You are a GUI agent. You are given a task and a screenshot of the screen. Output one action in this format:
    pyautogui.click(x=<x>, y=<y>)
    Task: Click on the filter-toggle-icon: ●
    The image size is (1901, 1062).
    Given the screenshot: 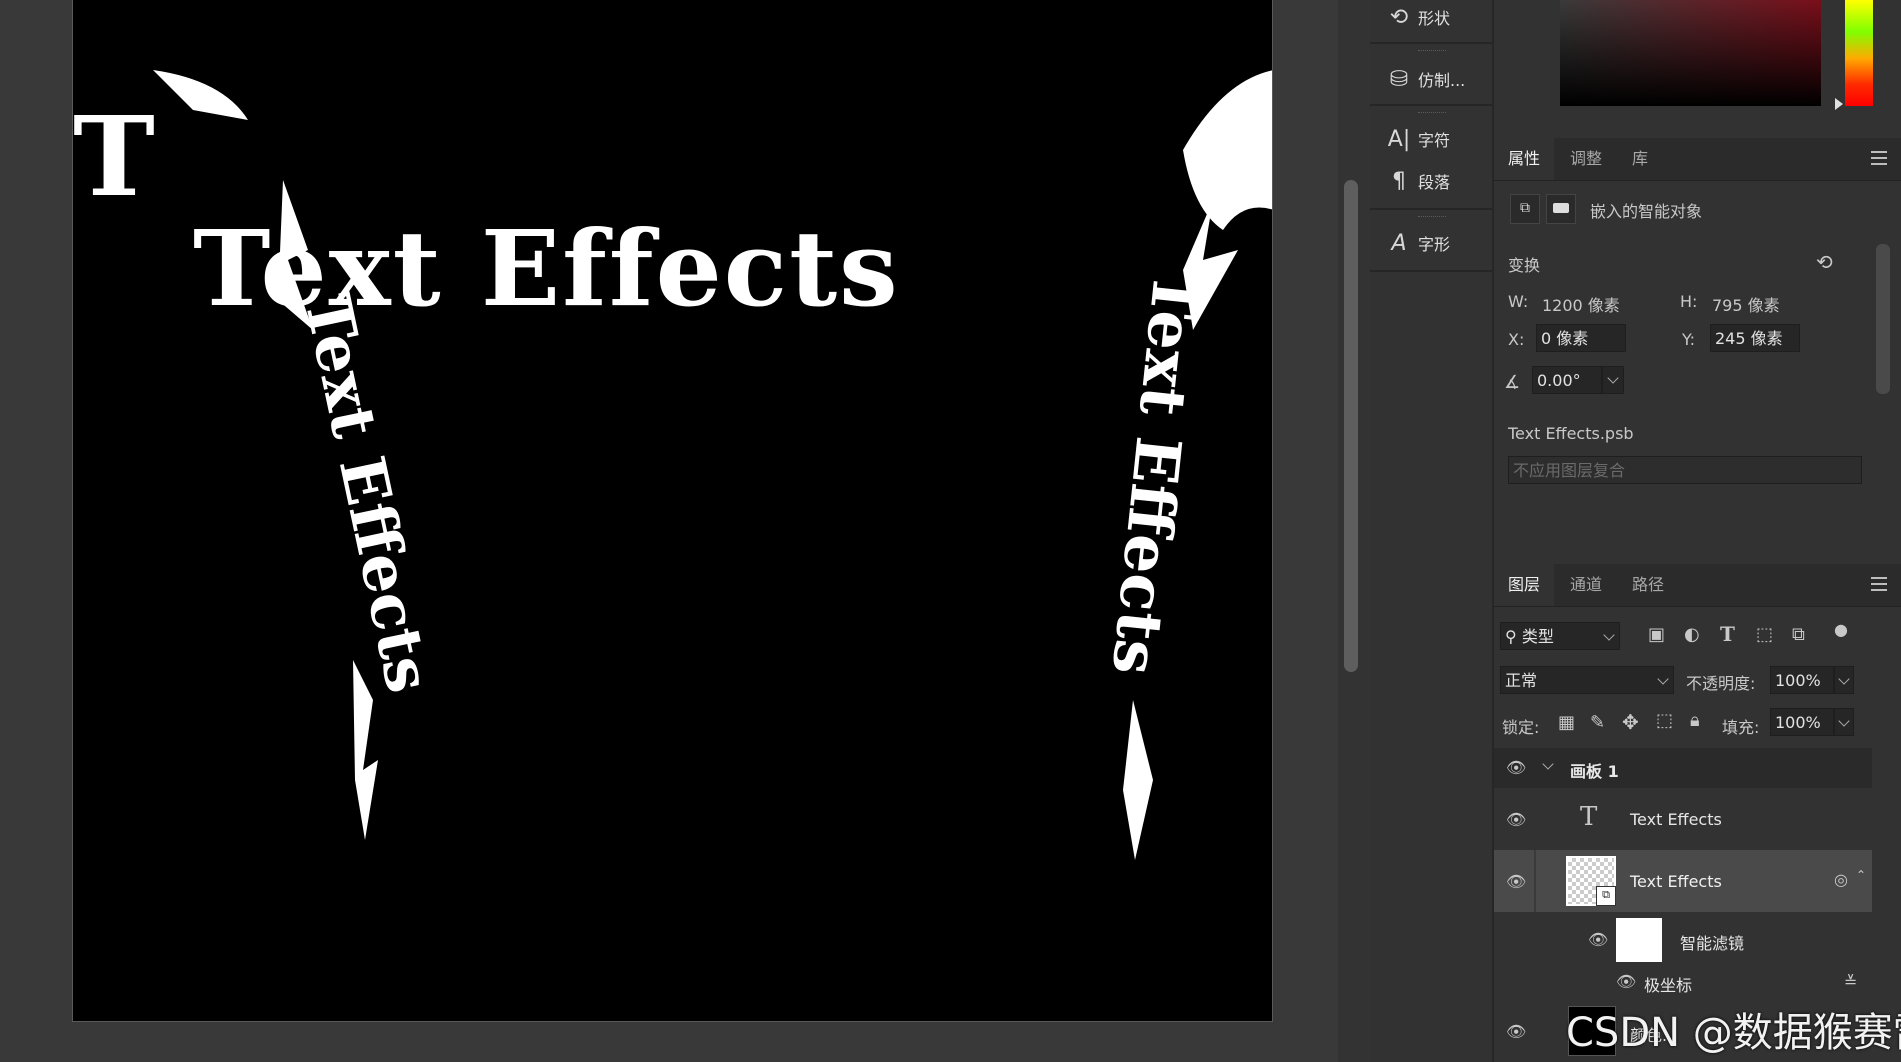 What is the action you would take?
    pyautogui.click(x=1841, y=629)
    